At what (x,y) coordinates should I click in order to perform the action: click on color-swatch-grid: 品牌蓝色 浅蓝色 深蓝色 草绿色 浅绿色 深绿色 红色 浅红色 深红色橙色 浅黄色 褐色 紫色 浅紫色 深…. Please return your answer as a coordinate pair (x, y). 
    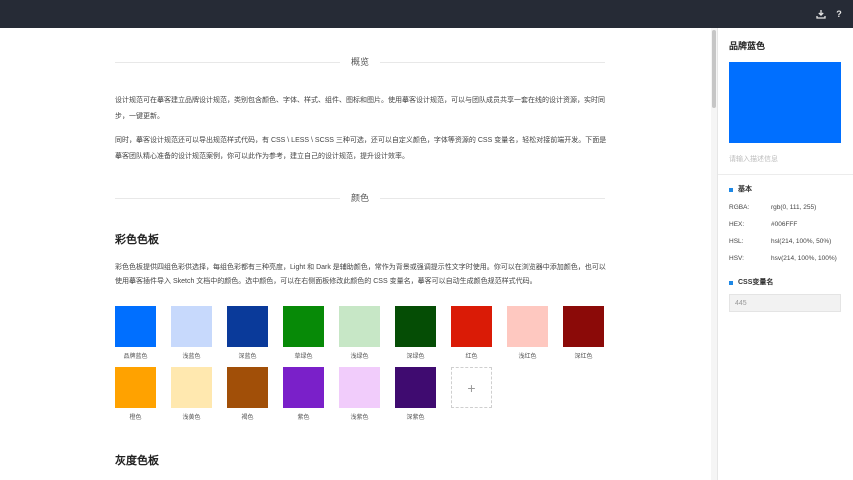
    Looking at the image, I should click on (360, 364).